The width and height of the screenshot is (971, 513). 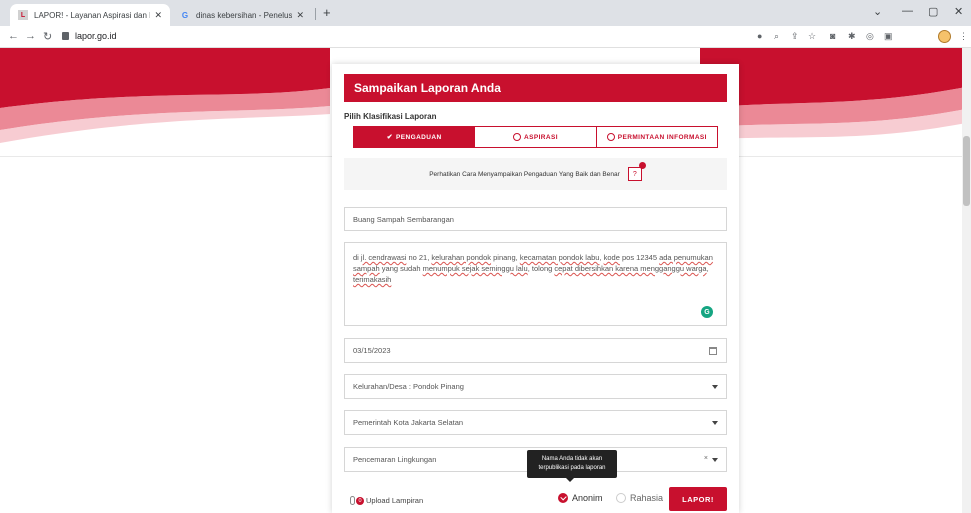 I want to click on puzzle-icon: ✱, so click(x=852, y=36).